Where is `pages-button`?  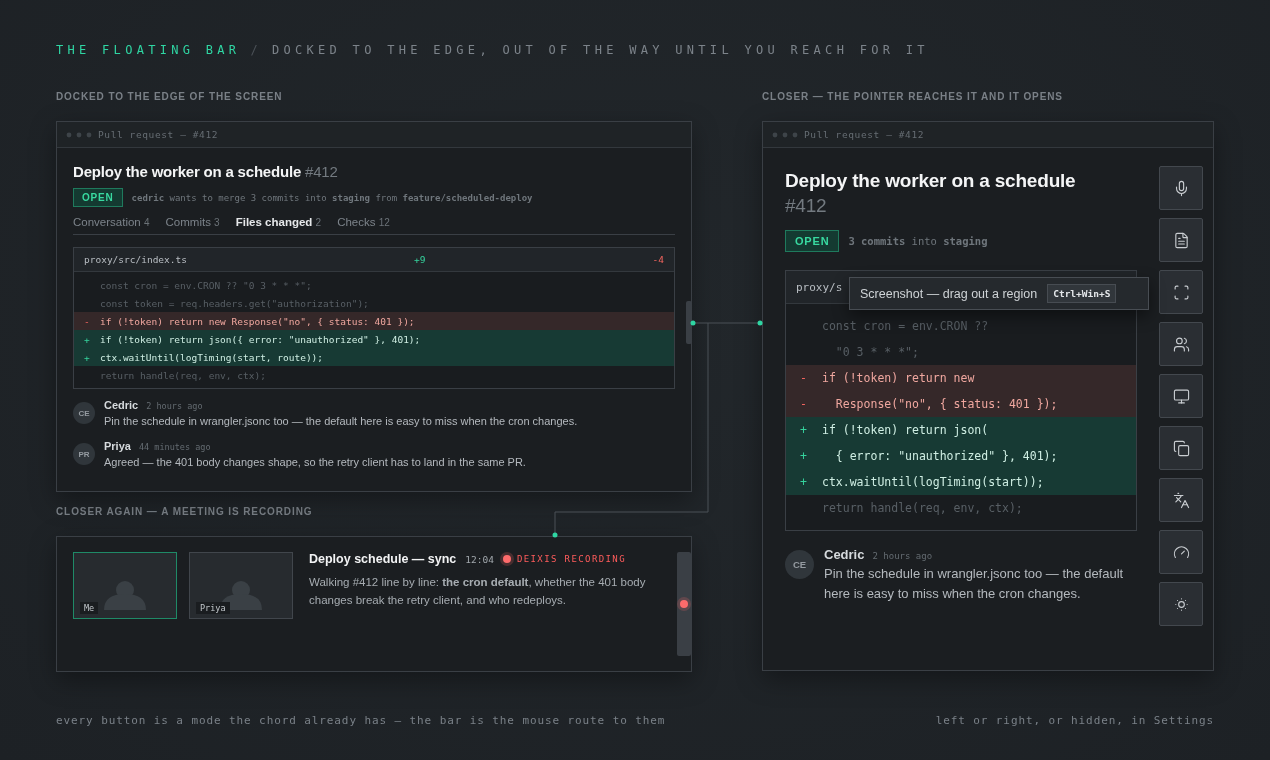
pages-button is located at coordinates (1181, 448).